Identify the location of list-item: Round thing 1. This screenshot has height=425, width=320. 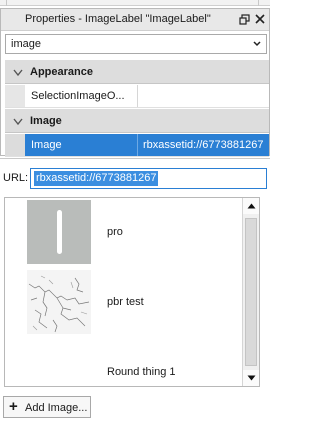
(135, 363).